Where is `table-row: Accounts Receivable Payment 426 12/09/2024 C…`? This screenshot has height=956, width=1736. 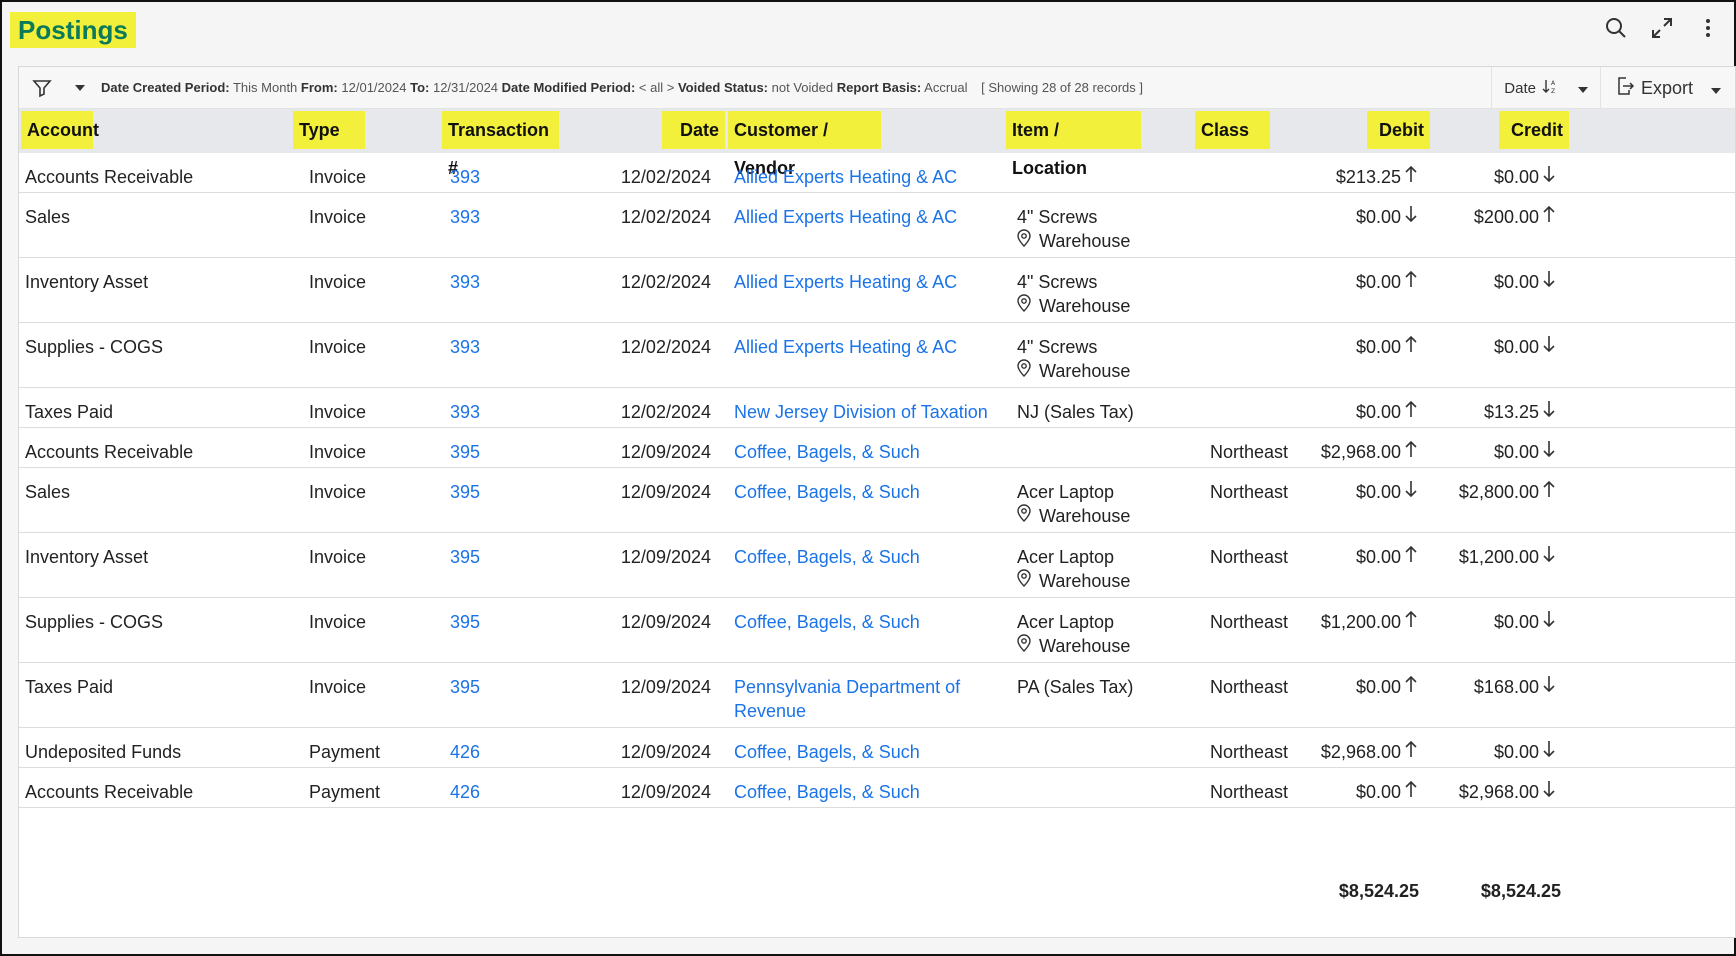 table-row: Accounts Receivable Payment 426 12/09/2024 C… is located at coordinates (877, 788).